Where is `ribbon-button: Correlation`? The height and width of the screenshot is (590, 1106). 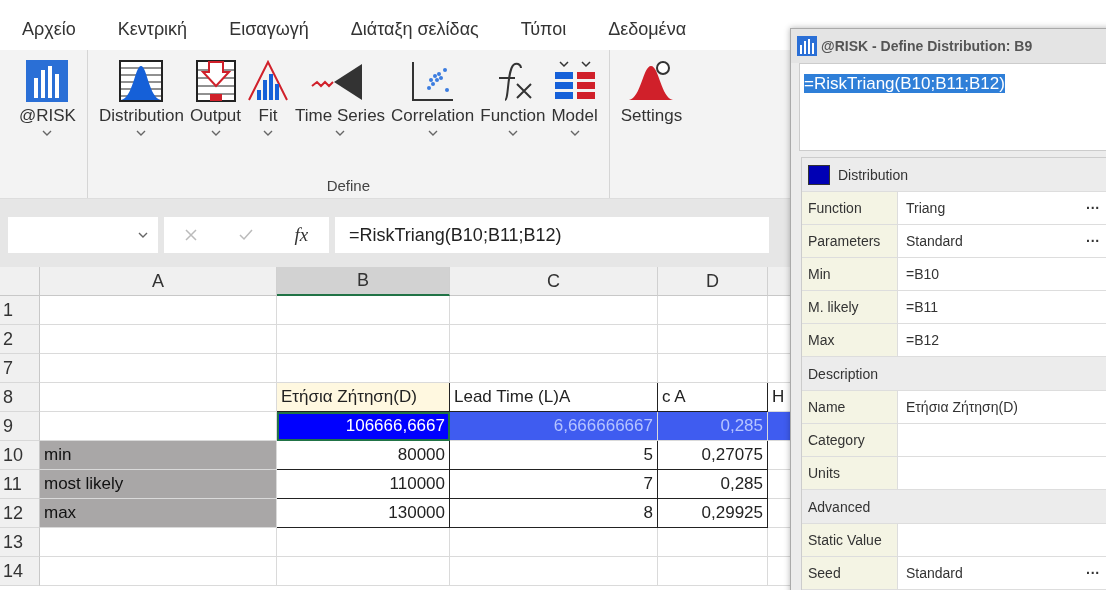 ribbon-button: Correlation is located at coordinates (433, 98).